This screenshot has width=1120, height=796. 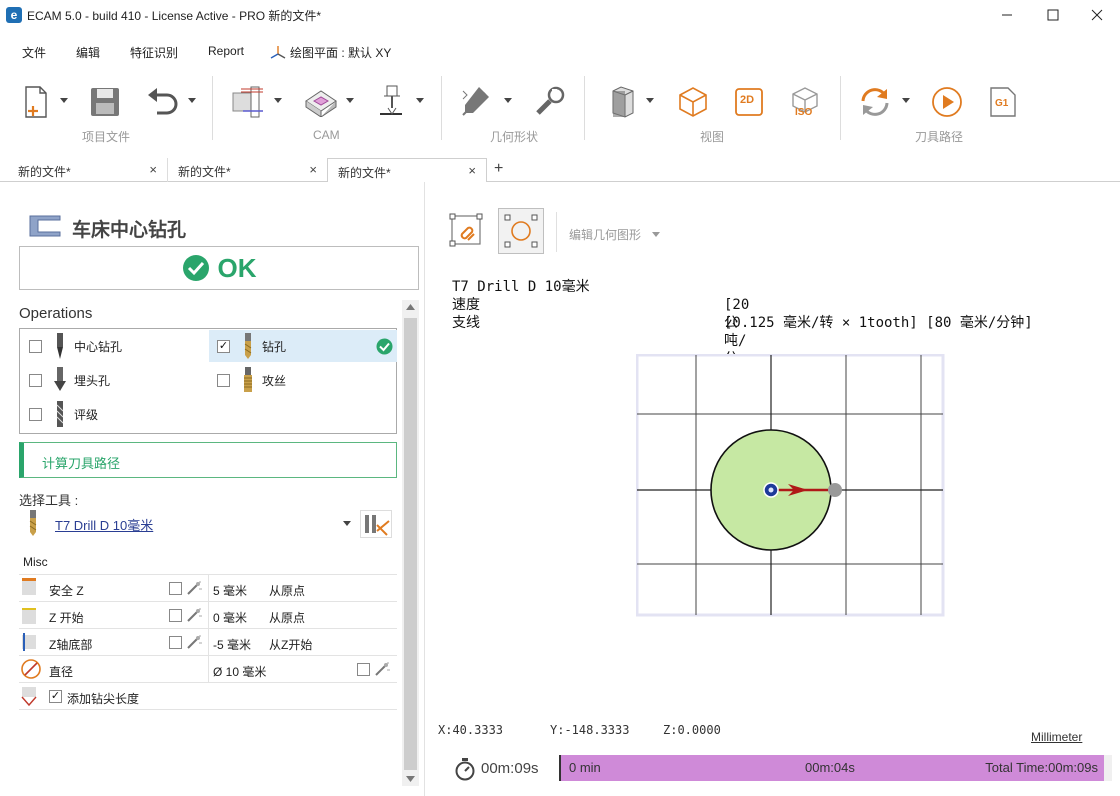 I want to click on scrollbar-thumb, so click(x=410, y=544).